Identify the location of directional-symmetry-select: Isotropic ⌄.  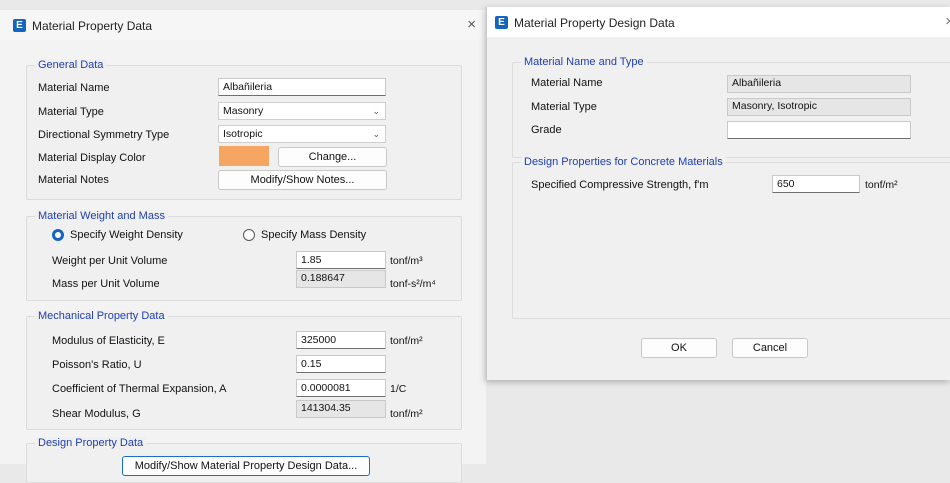
(302, 134).